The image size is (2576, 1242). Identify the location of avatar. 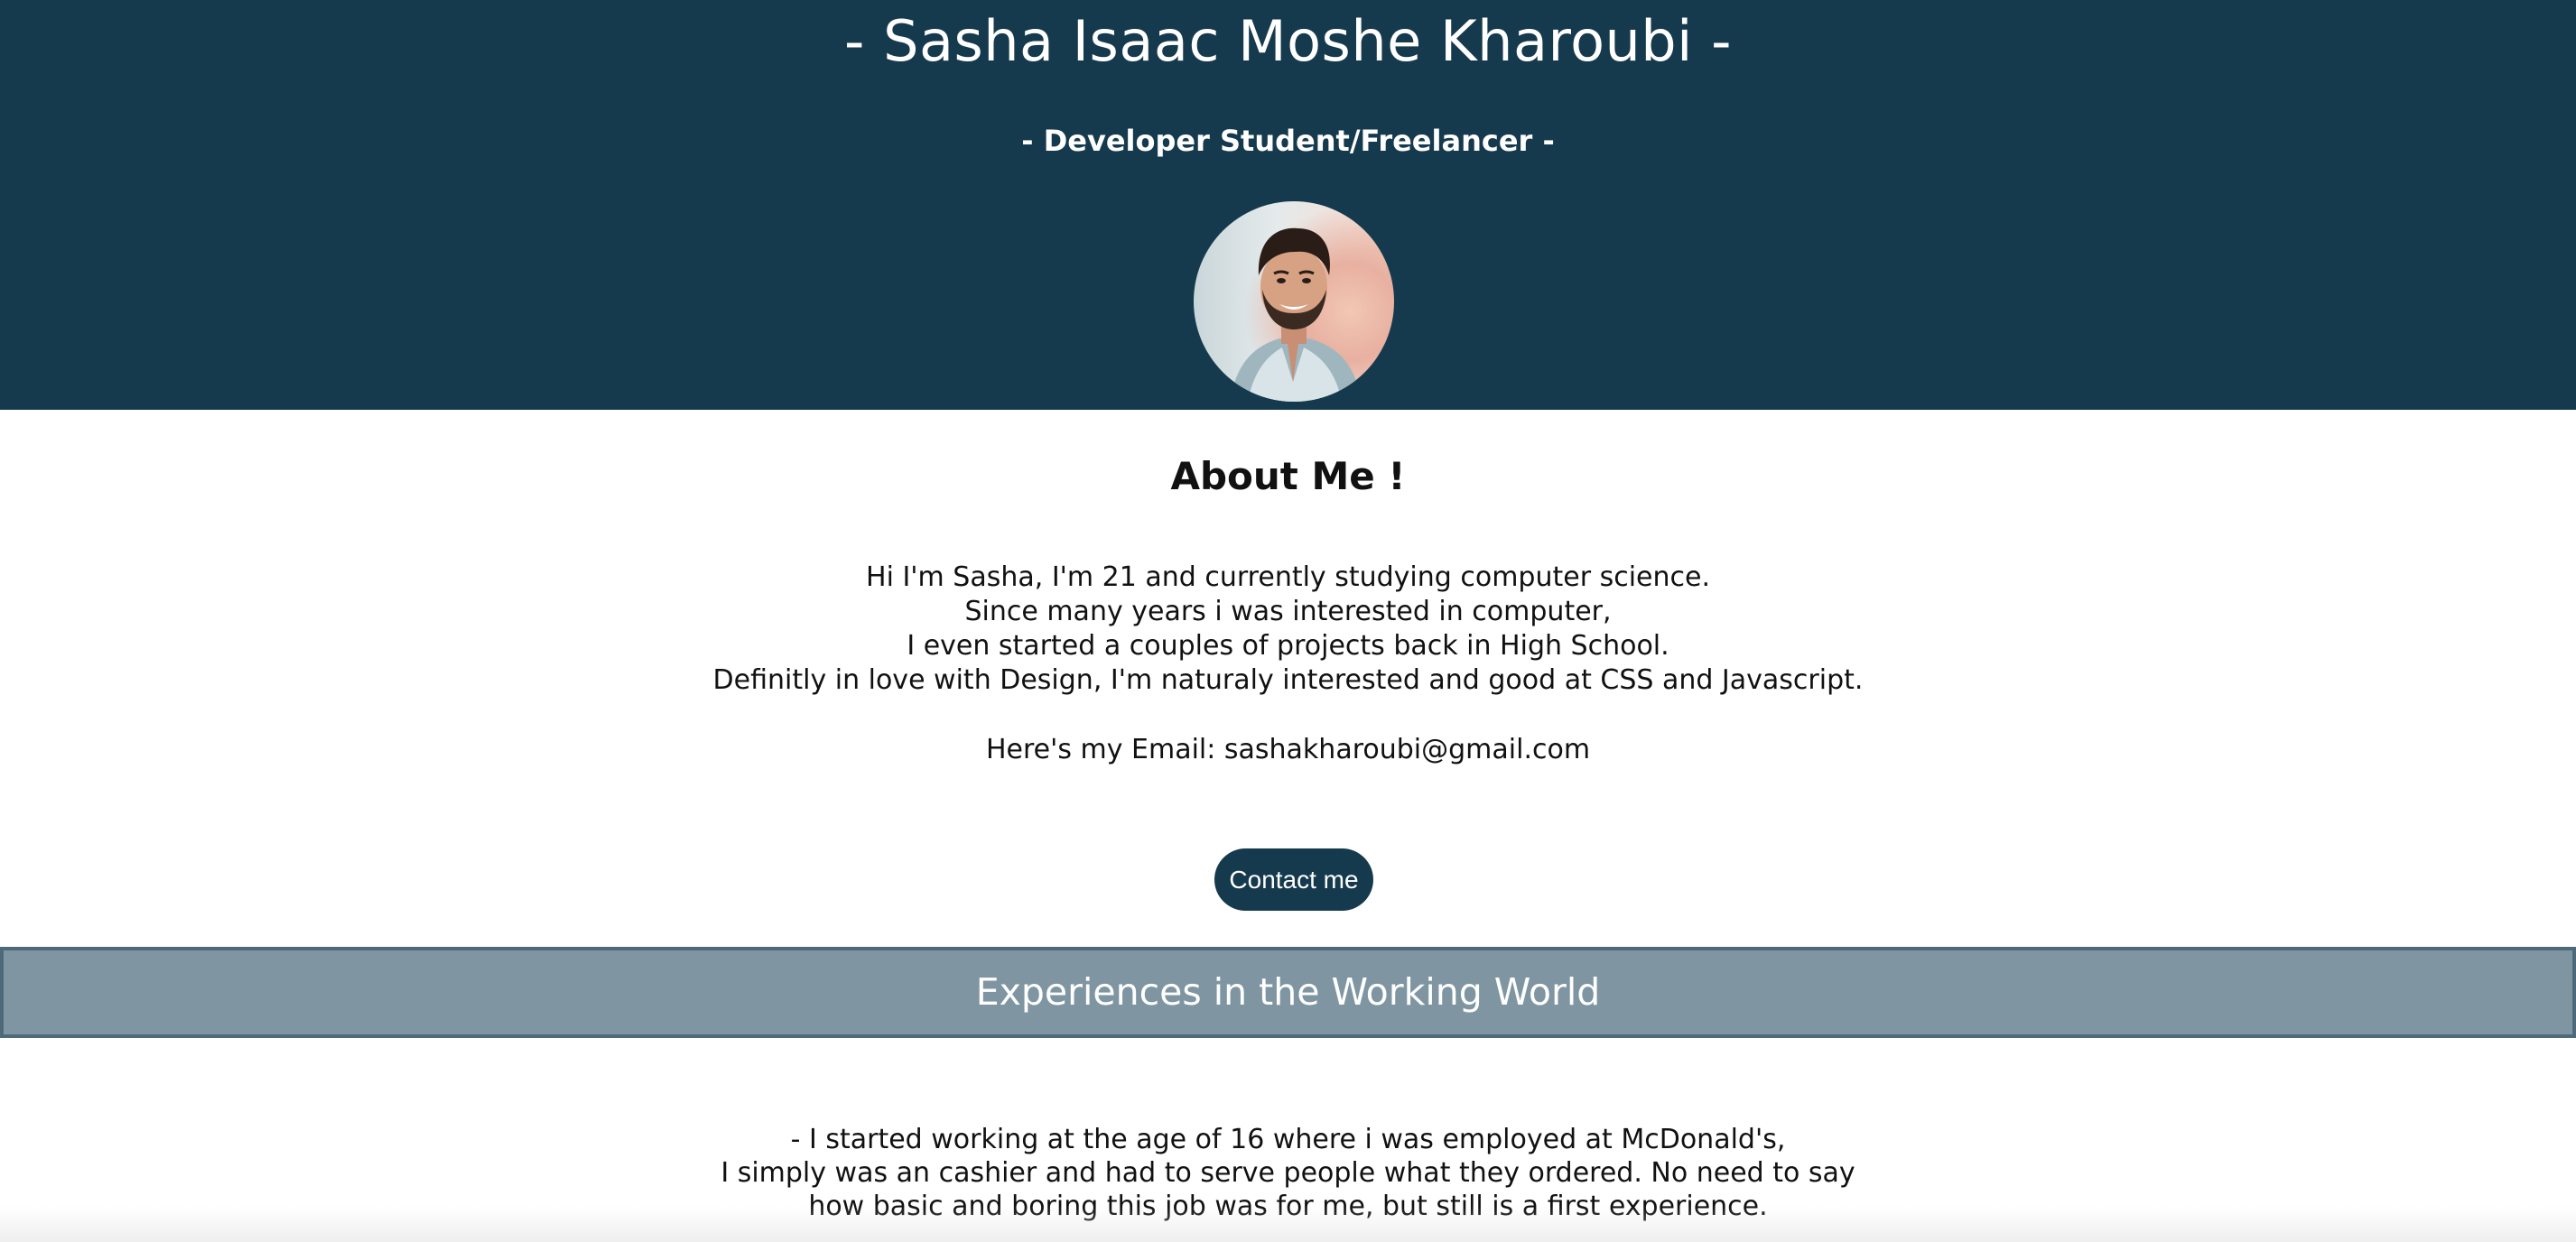
(1294, 301).